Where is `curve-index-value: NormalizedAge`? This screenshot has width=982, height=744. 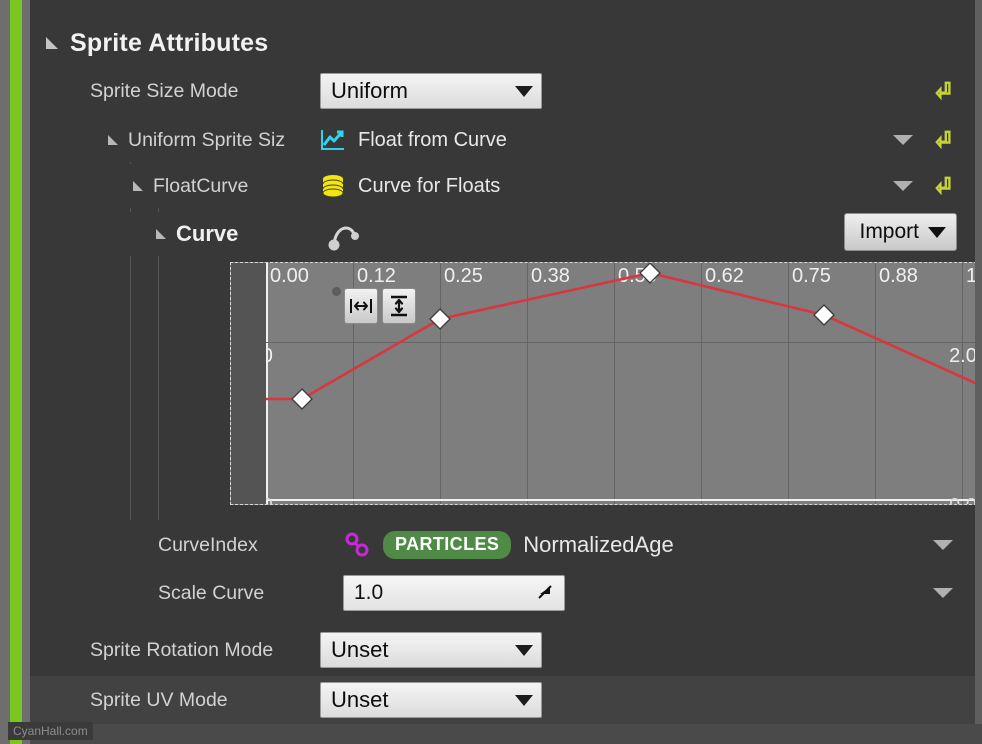
curve-index-value: NormalizedAge is located at coordinates (598, 544).